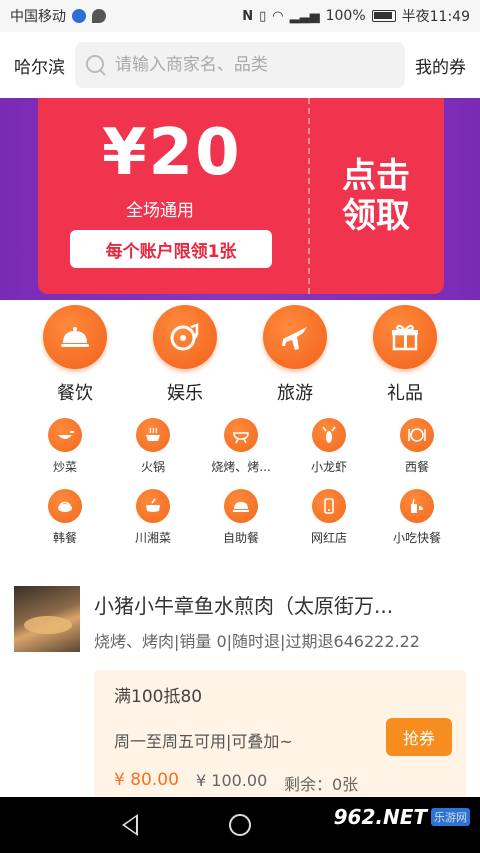 The height and width of the screenshot is (853, 480). What do you see at coordinates (99, 16) in the screenshot?
I see `message-icon` at bounding box center [99, 16].